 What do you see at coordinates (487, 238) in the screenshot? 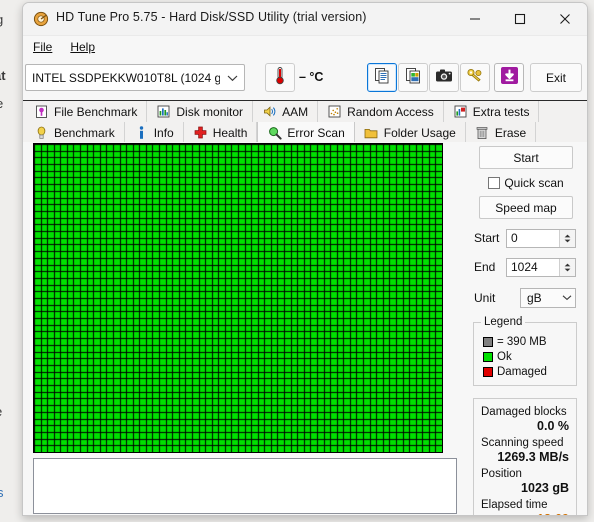
I see `start-field-label: Start` at bounding box center [487, 238].